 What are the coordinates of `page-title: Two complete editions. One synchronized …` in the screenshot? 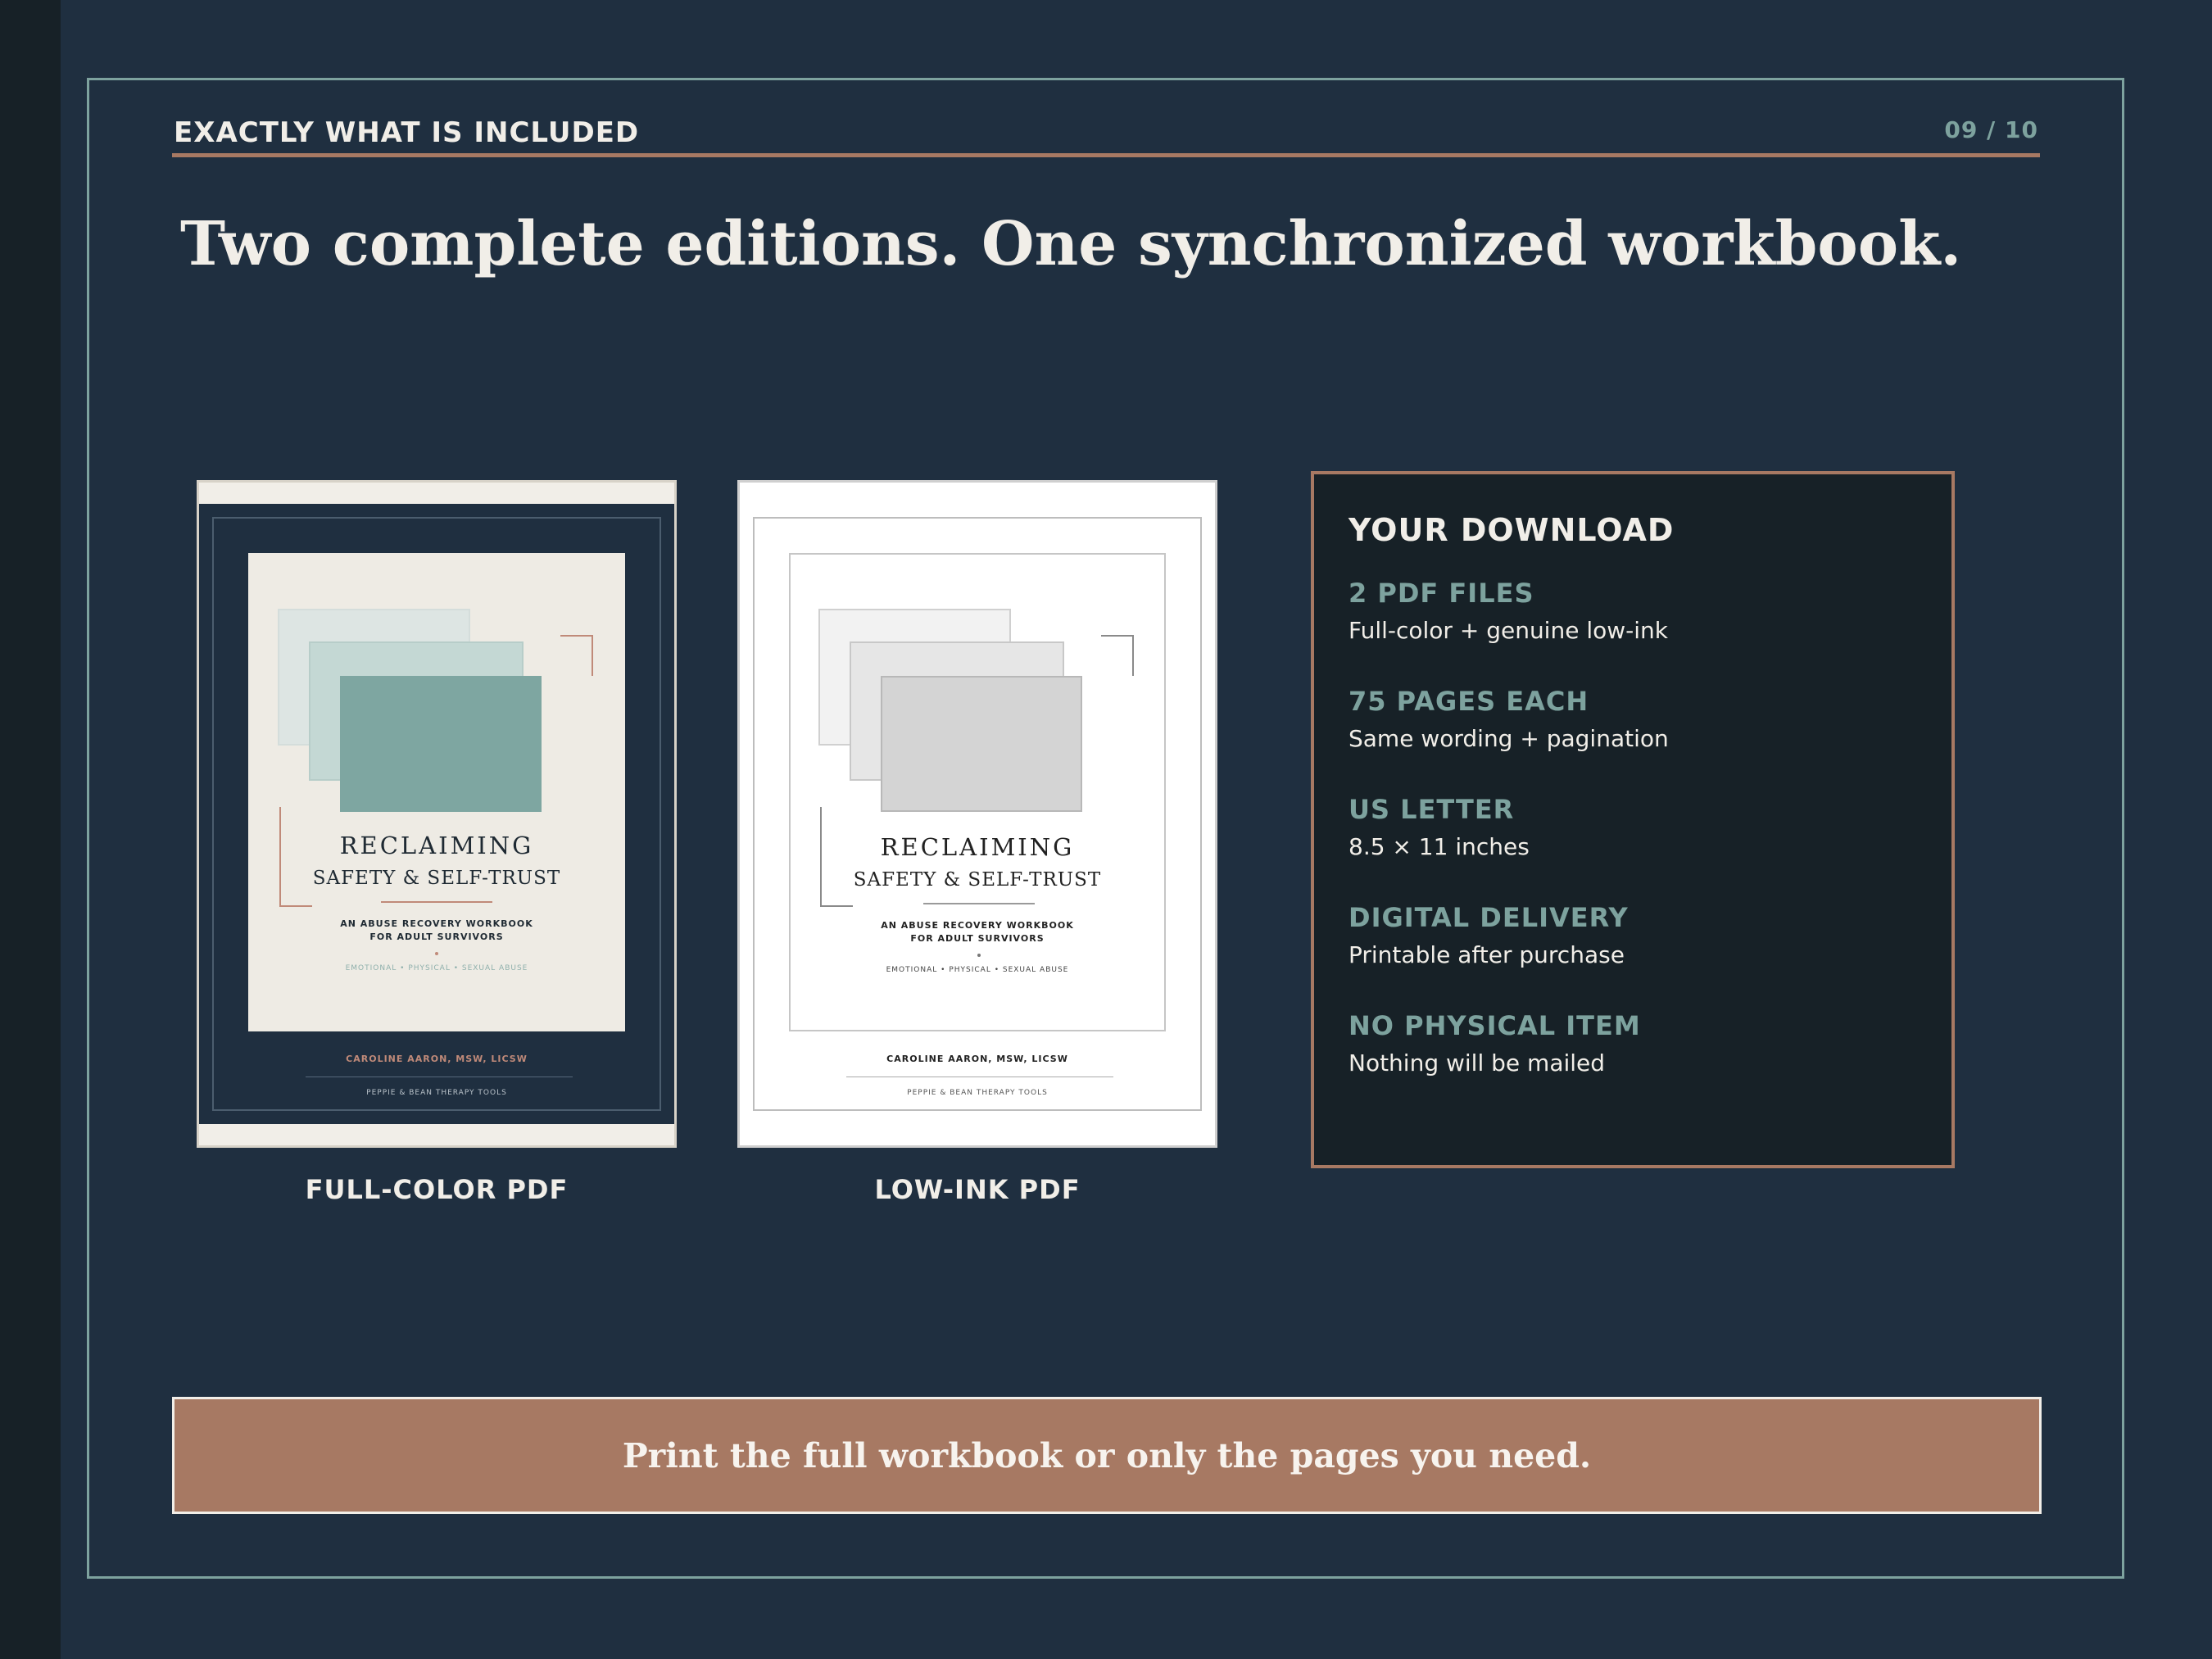 It's located at (1071, 244).